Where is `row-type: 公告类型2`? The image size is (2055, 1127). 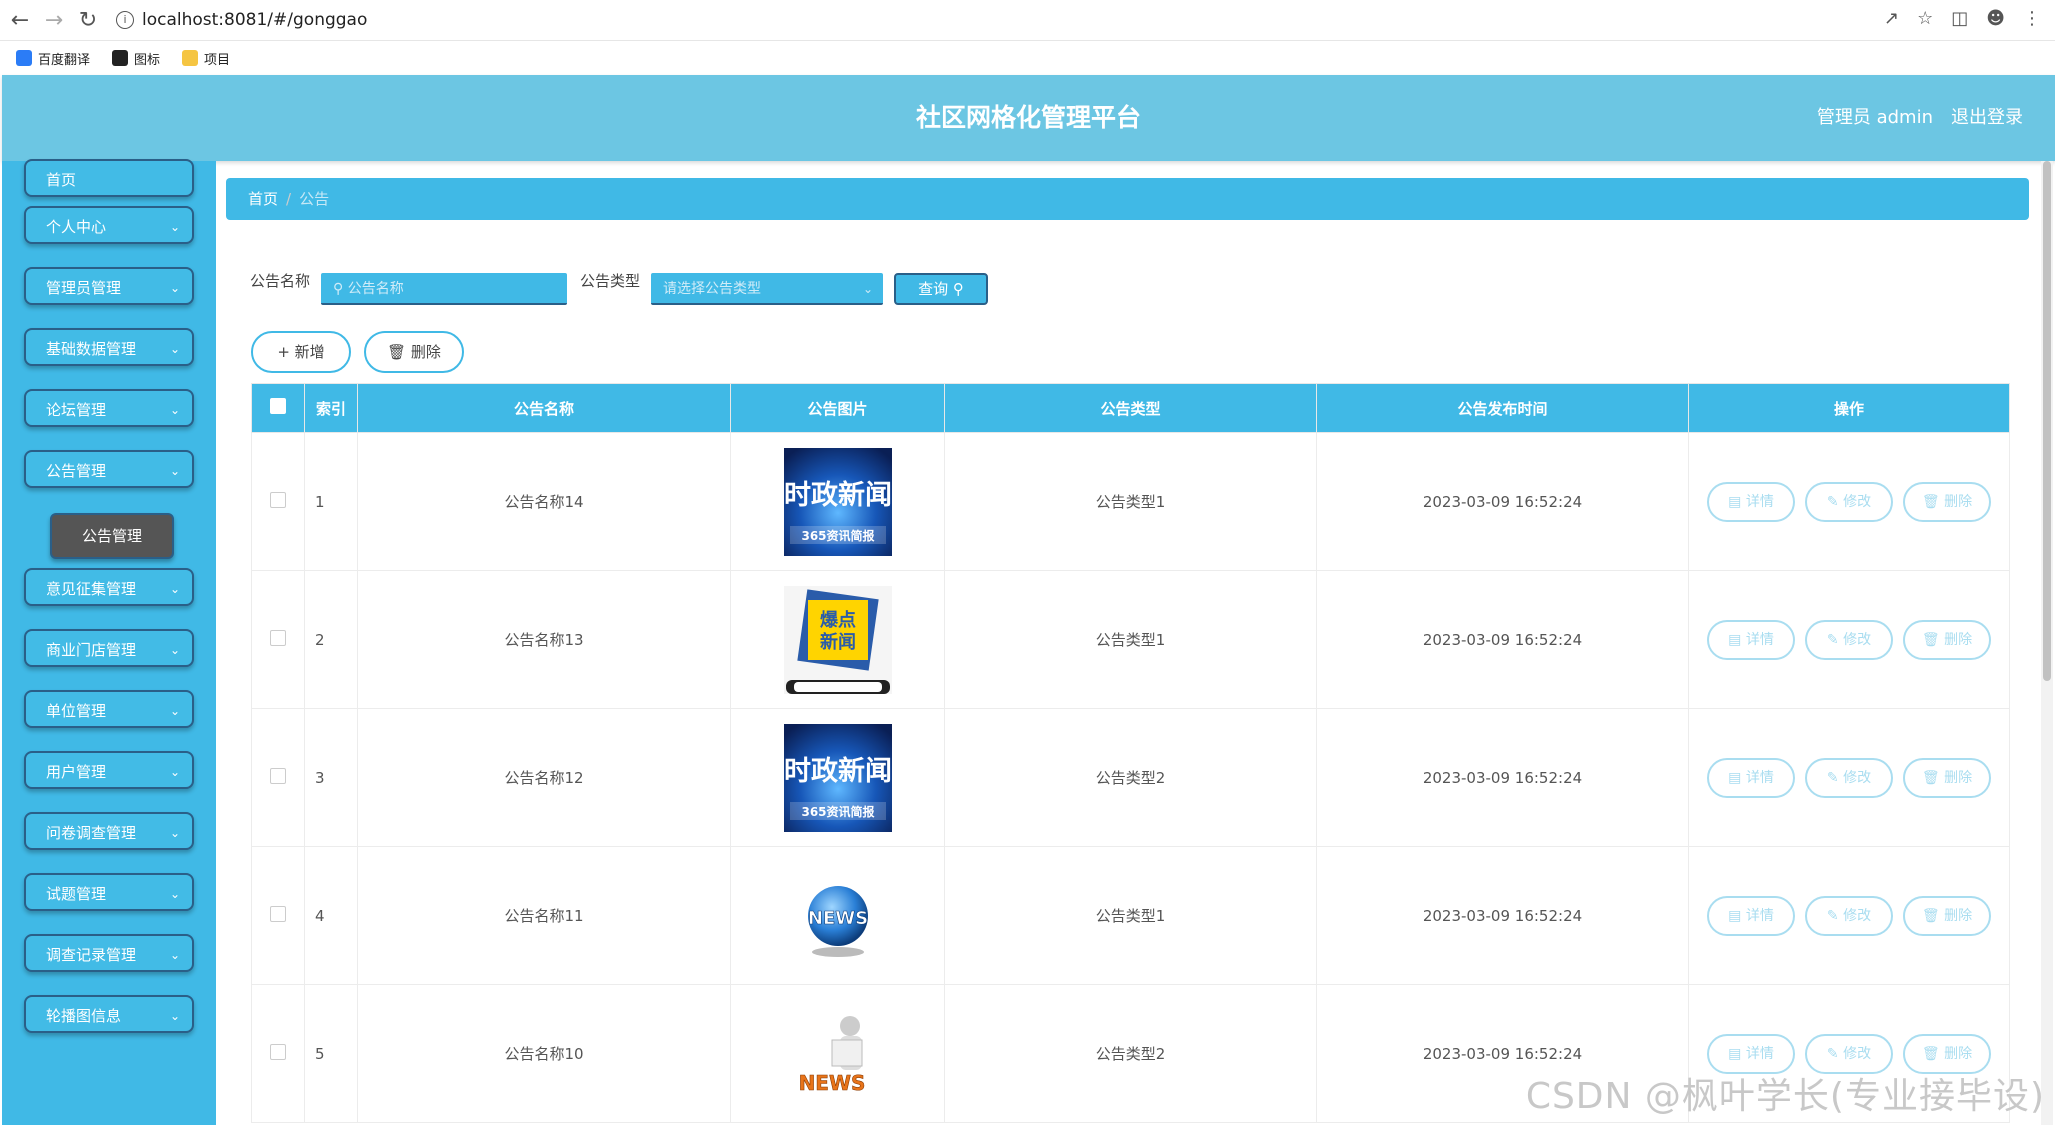 row-type: 公告类型2 is located at coordinates (1130, 777).